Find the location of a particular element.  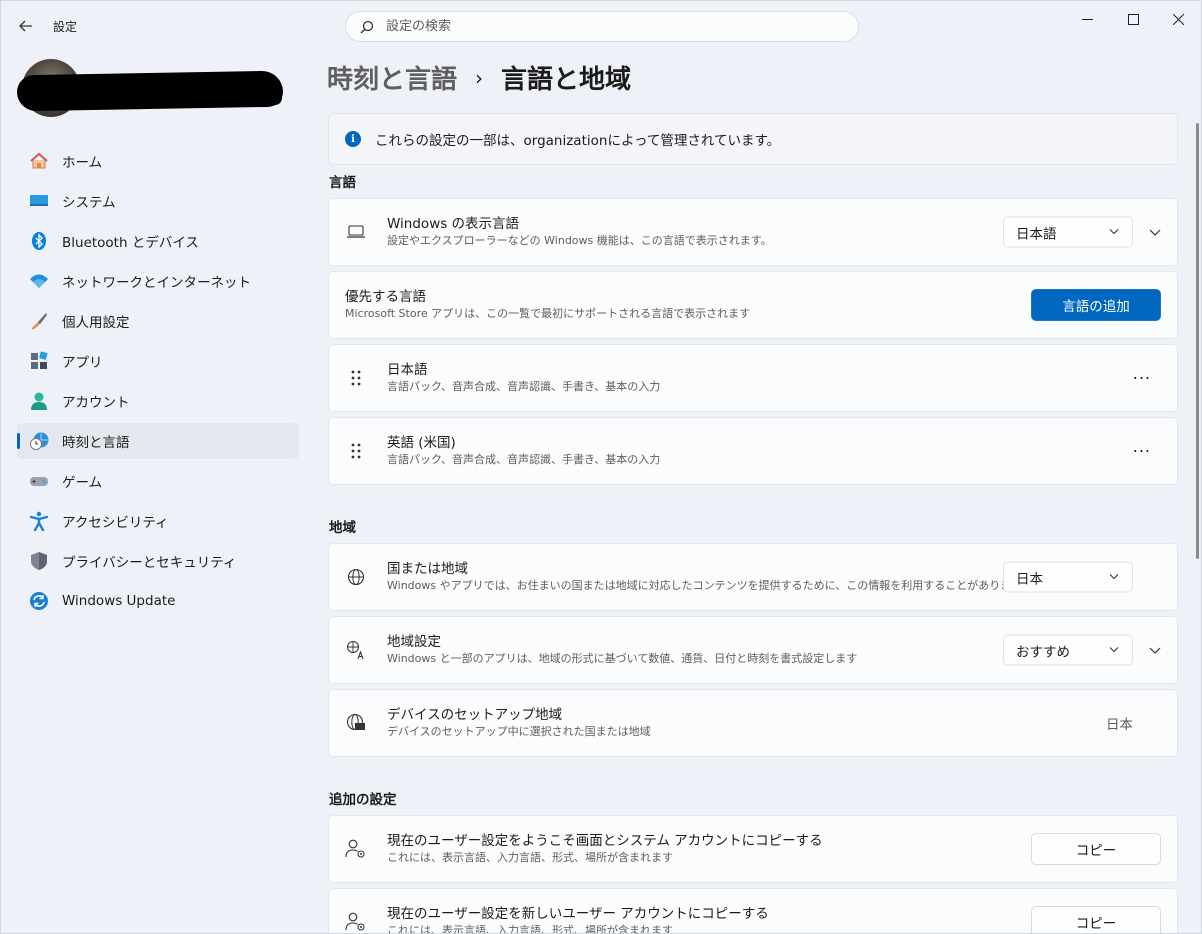

search-icon is located at coordinates (367, 27).